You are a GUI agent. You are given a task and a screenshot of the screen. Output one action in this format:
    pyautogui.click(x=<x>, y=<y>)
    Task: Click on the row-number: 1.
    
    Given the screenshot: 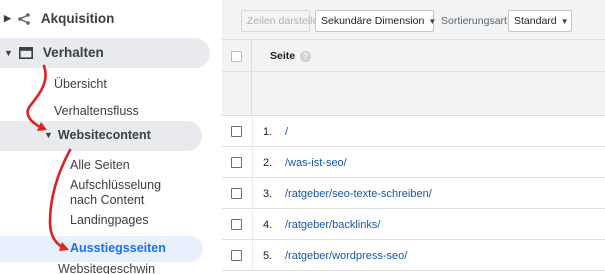 What is the action you would take?
    pyautogui.click(x=268, y=132)
    